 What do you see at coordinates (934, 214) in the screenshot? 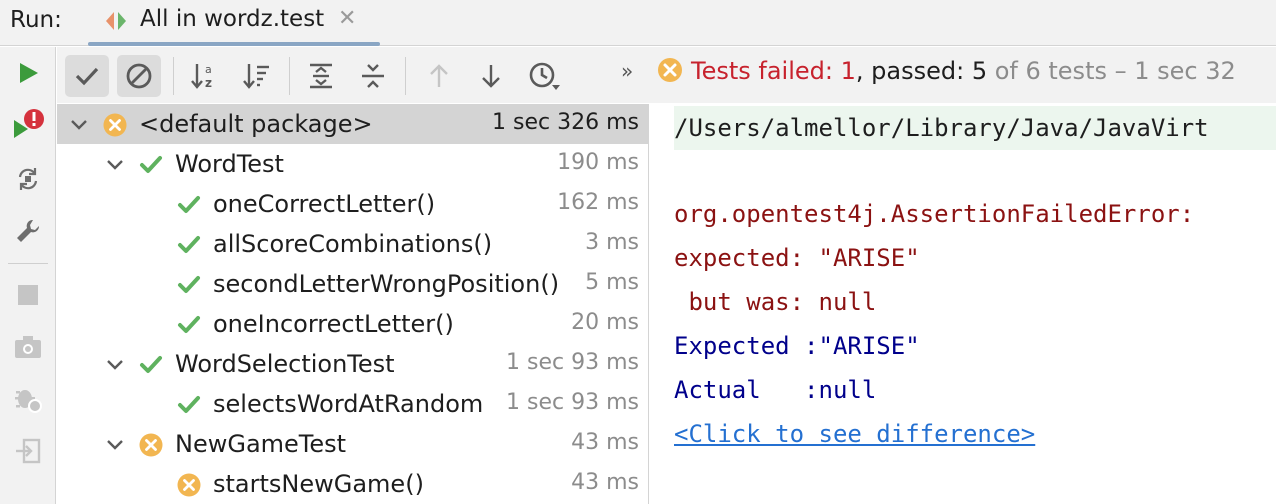
I see `error-type-line: org.opentest4j.AssertionFailedError:` at bounding box center [934, 214].